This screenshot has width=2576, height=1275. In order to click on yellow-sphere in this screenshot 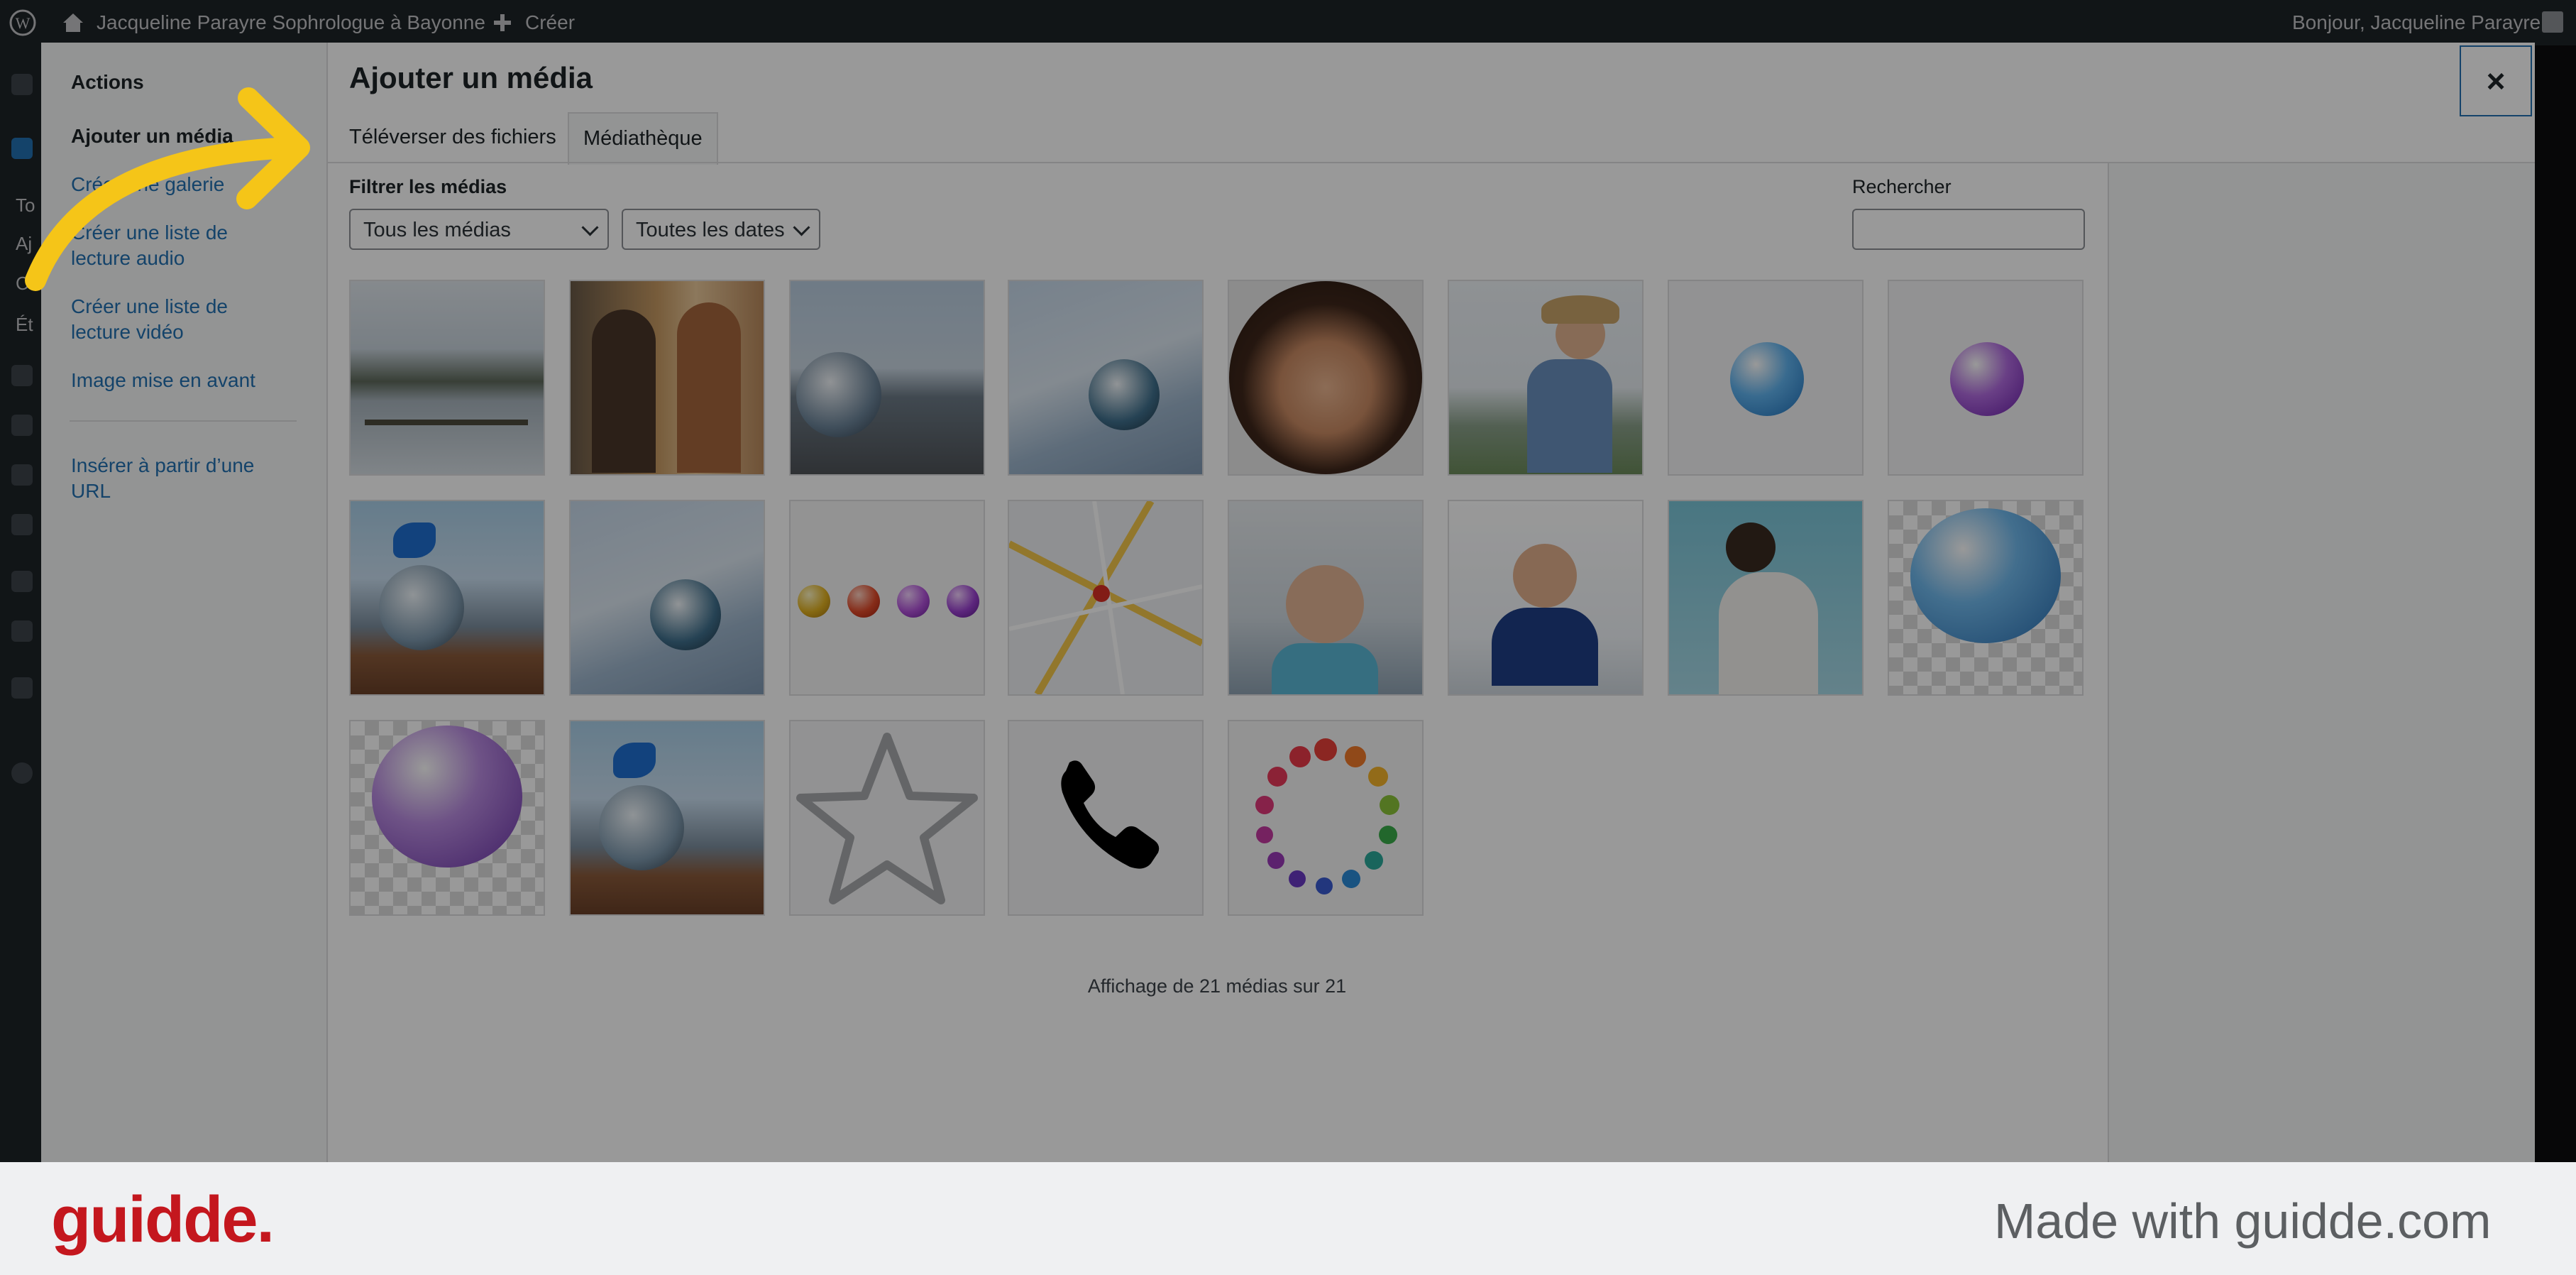, I will do `click(814, 602)`.